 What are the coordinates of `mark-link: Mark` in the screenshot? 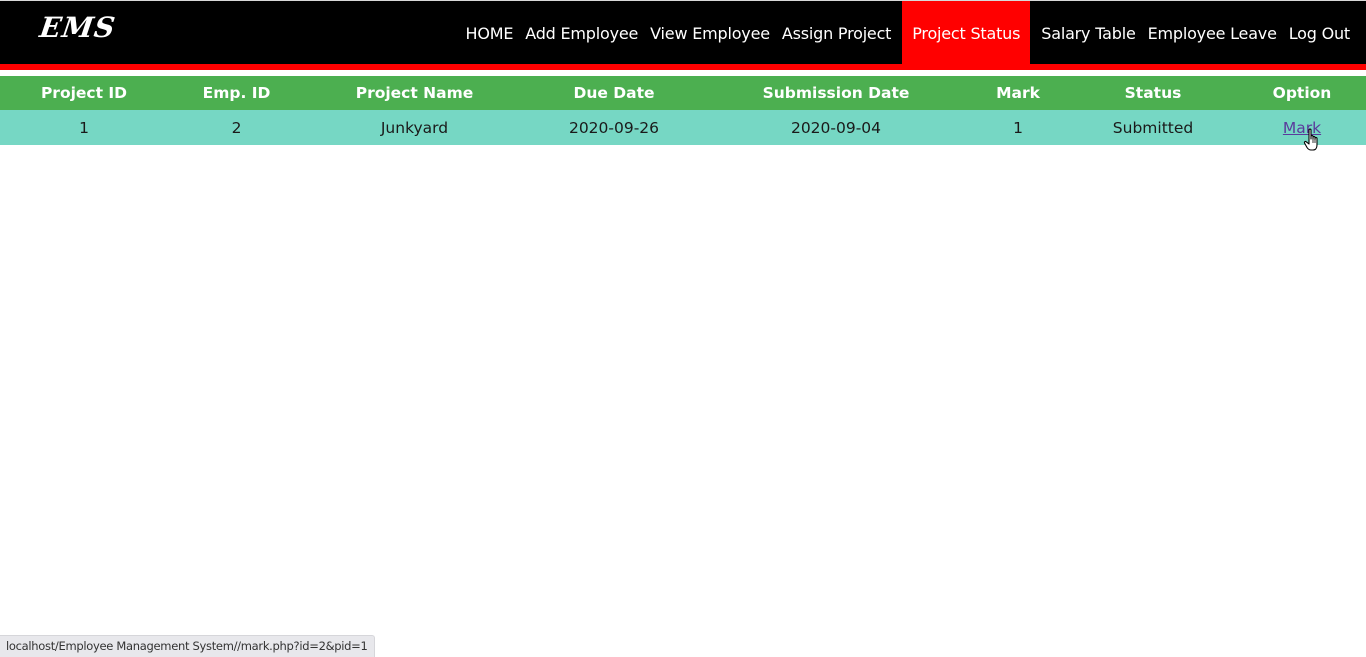 It's located at (1302, 128).